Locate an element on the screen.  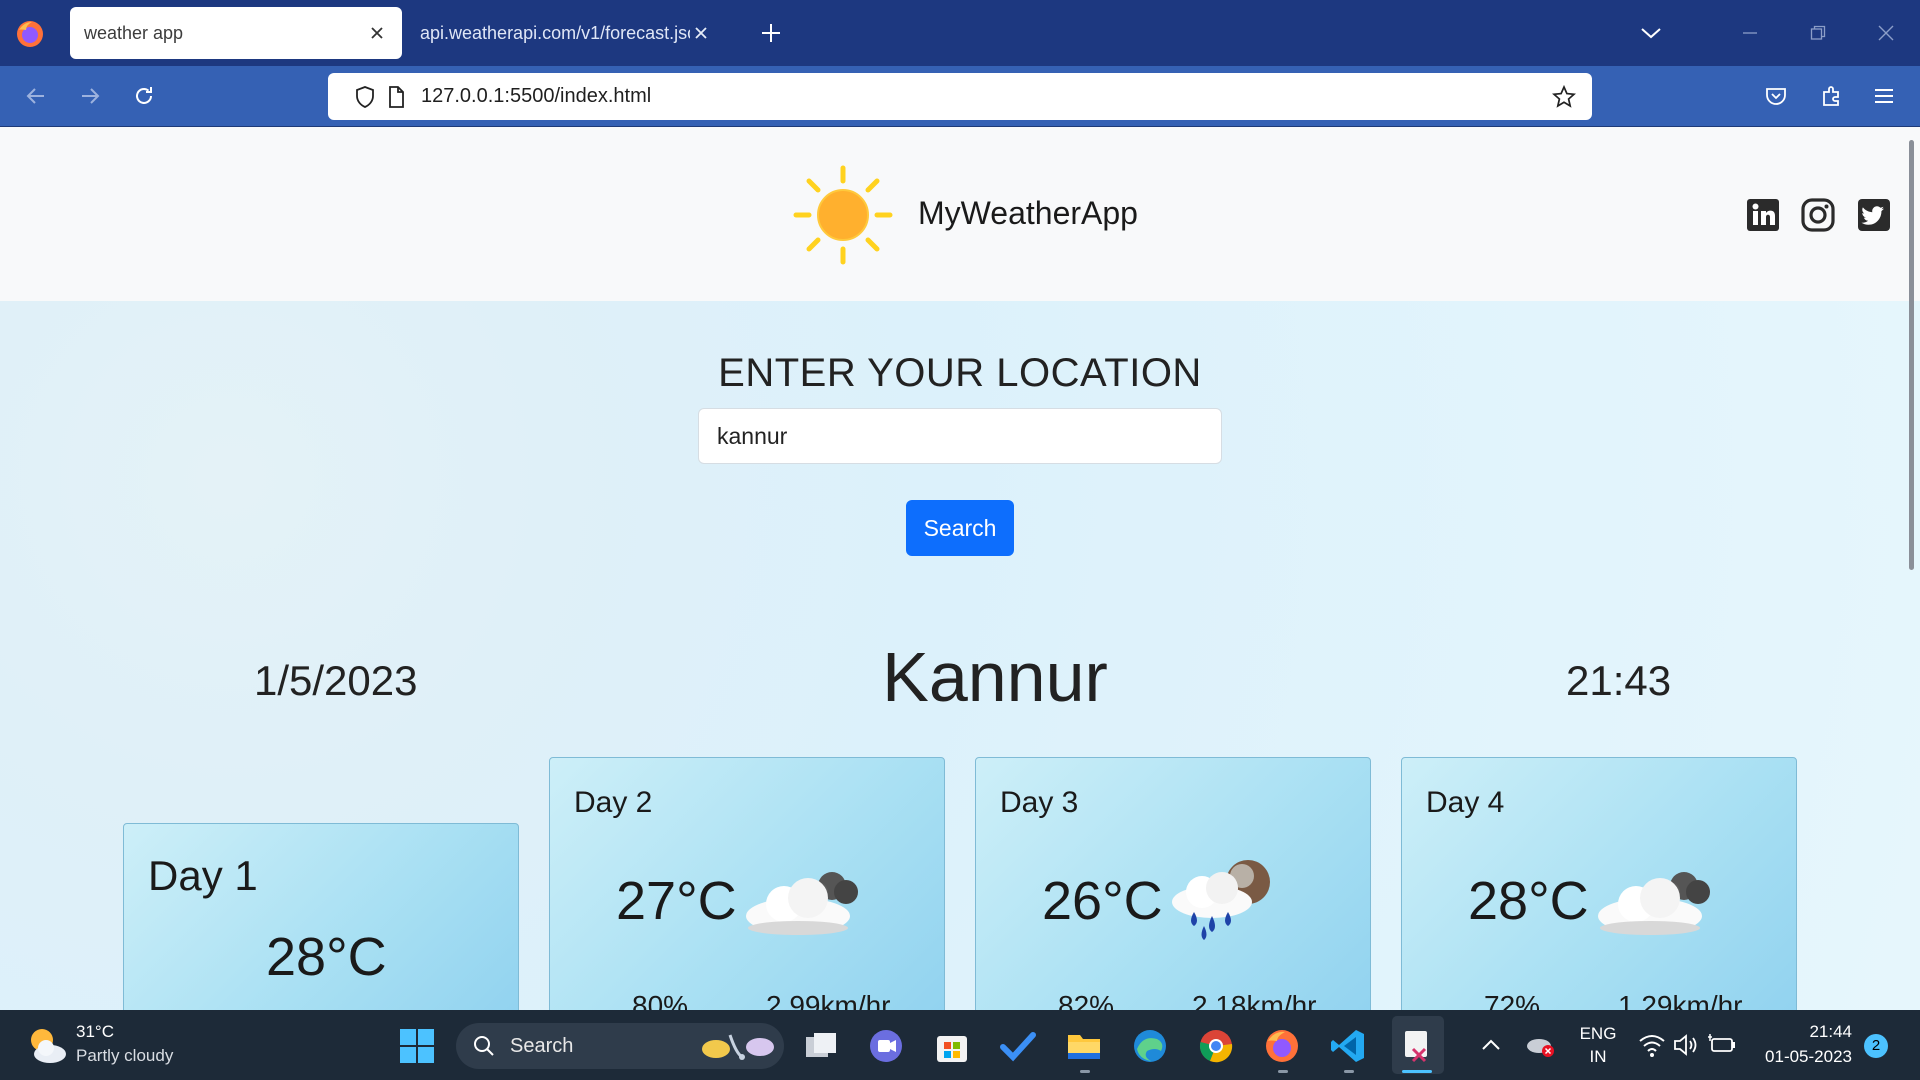
rain-cloud-icon is located at coordinates (1221, 900).